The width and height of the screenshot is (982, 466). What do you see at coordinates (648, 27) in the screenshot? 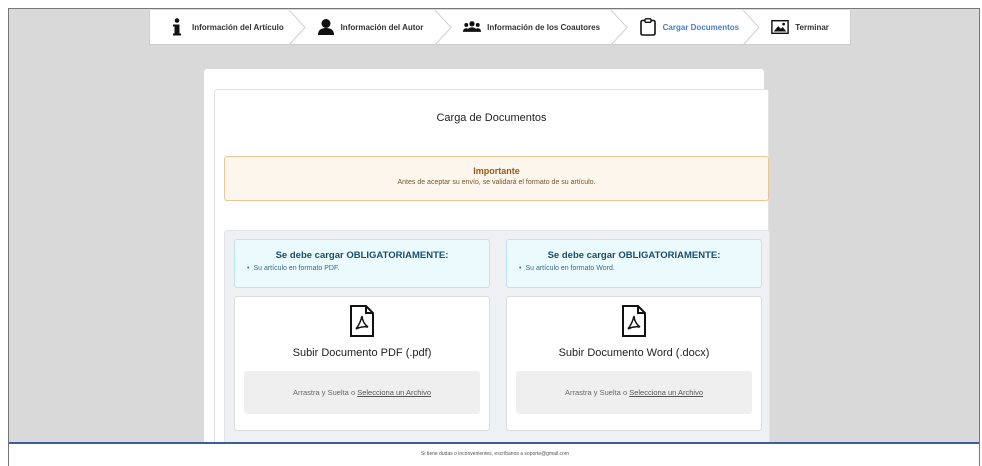
I see `clipboard-icon` at bounding box center [648, 27].